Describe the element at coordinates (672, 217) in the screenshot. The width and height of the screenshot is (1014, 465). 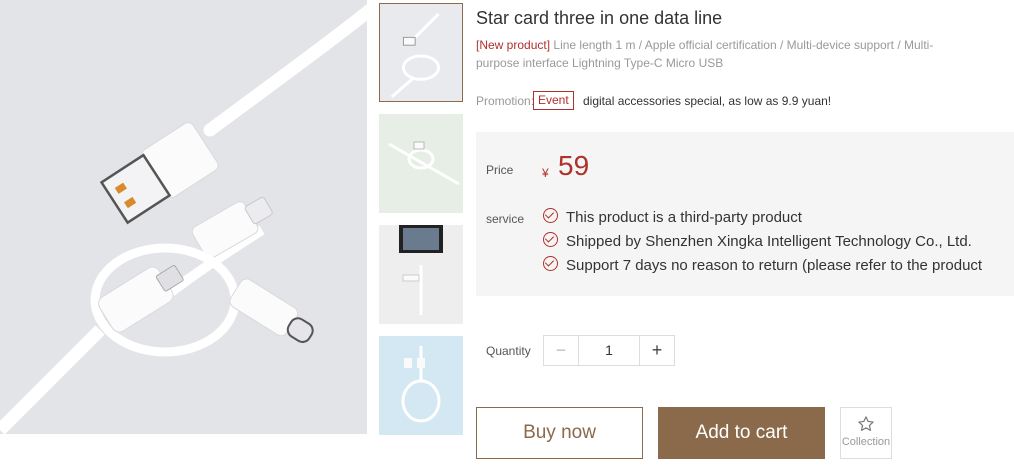
I see `service-item: This product is a third-party product` at that location.